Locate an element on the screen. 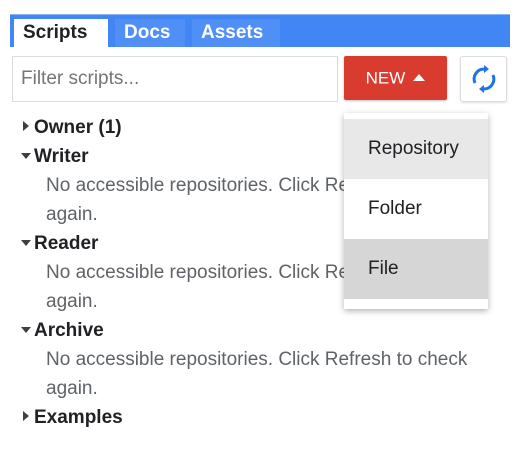 This screenshot has width=514, height=459. caret-up-icon is located at coordinates (419, 77).